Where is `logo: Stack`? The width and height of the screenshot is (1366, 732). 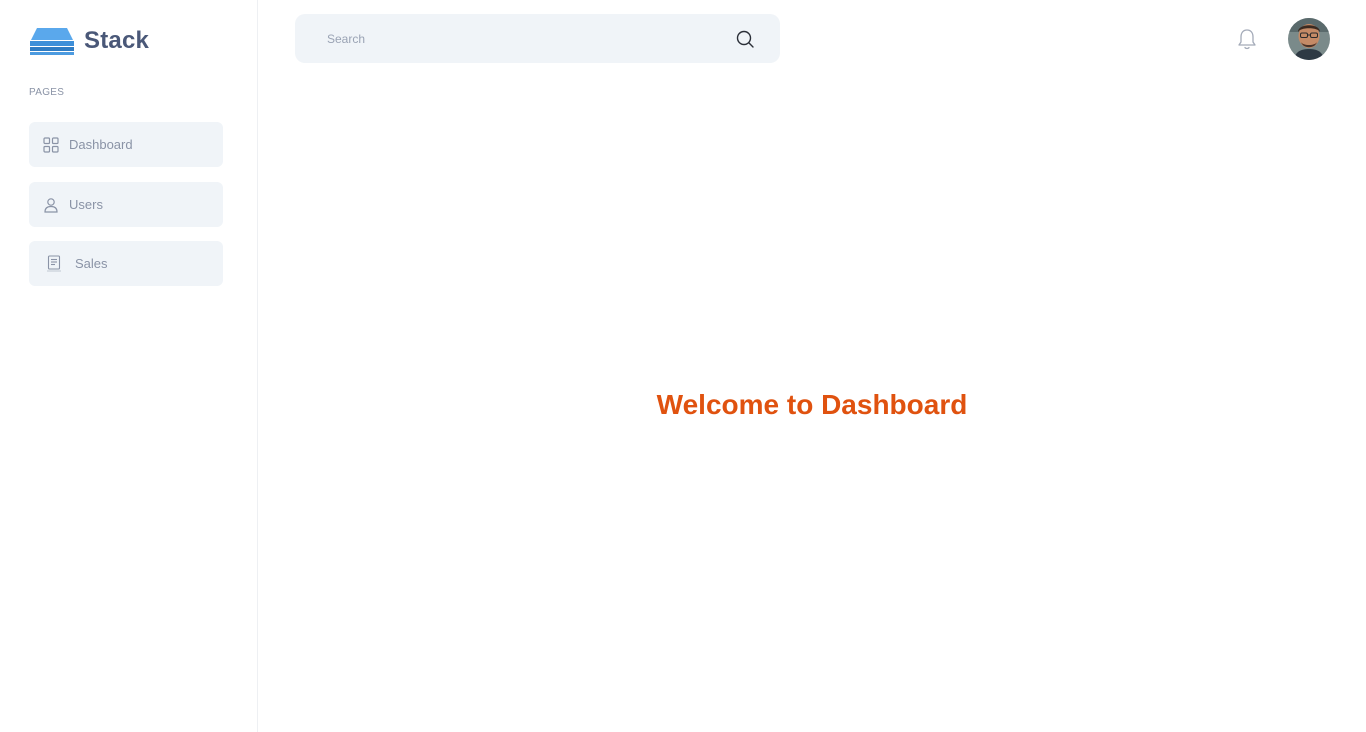
logo: Stack is located at coordinates (89, 41).